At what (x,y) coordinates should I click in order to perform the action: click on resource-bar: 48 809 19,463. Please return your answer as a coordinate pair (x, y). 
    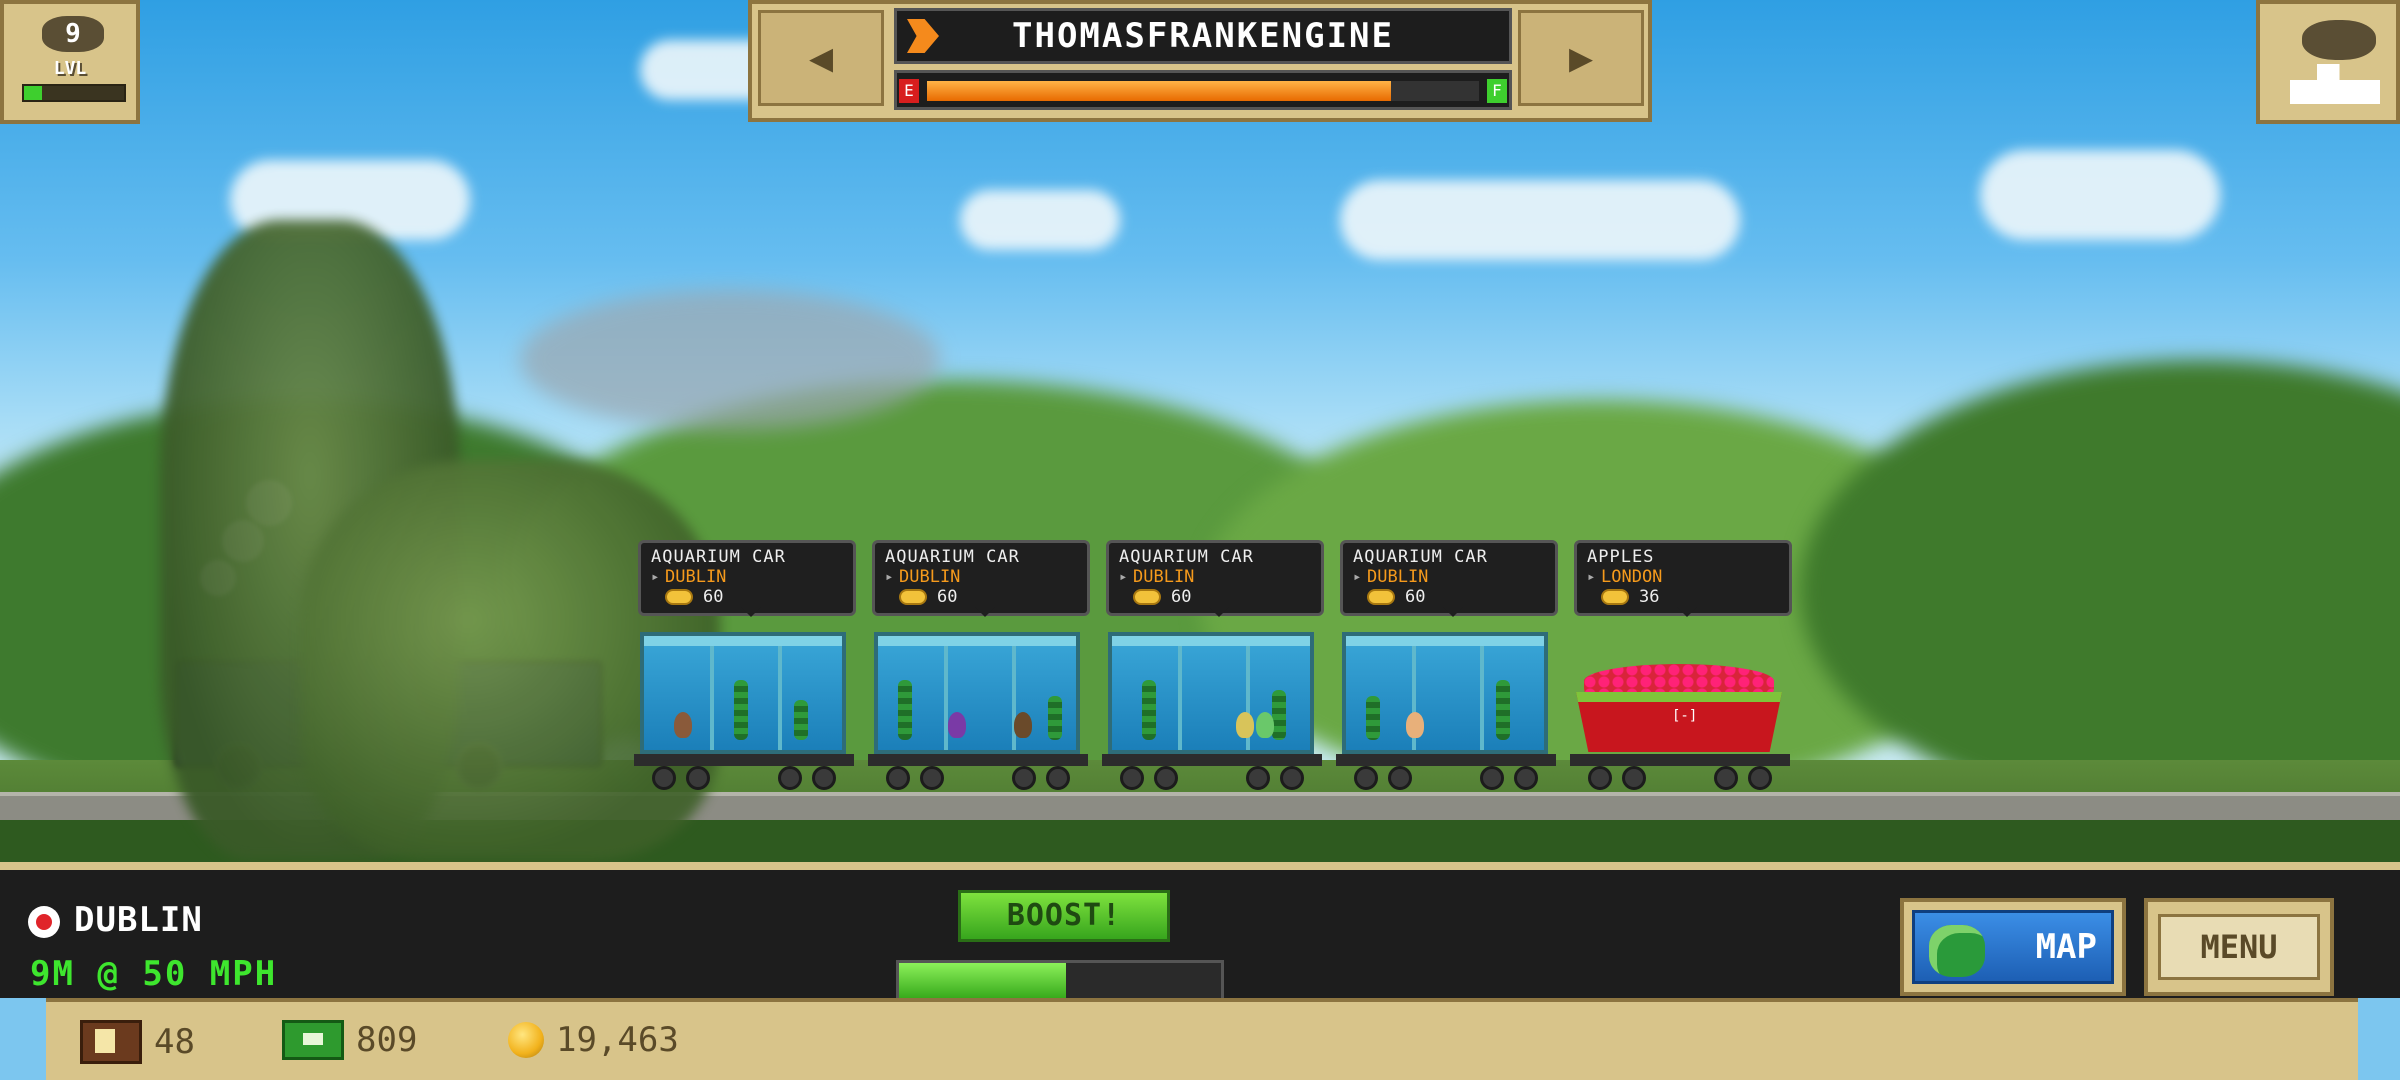
    Looking at the image, I should click on (1202, 1039).